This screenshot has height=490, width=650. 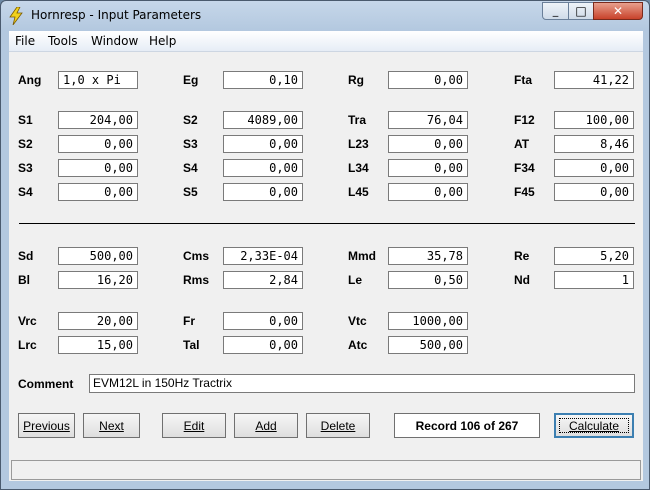 I want to click on edit-label: Edit, so click(x=194, y=425).